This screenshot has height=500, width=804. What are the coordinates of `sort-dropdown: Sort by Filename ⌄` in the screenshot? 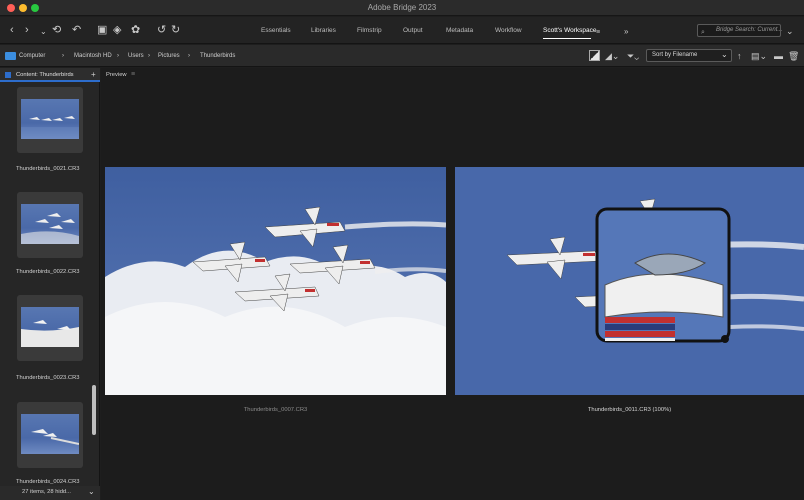 It's located at (689, 55).